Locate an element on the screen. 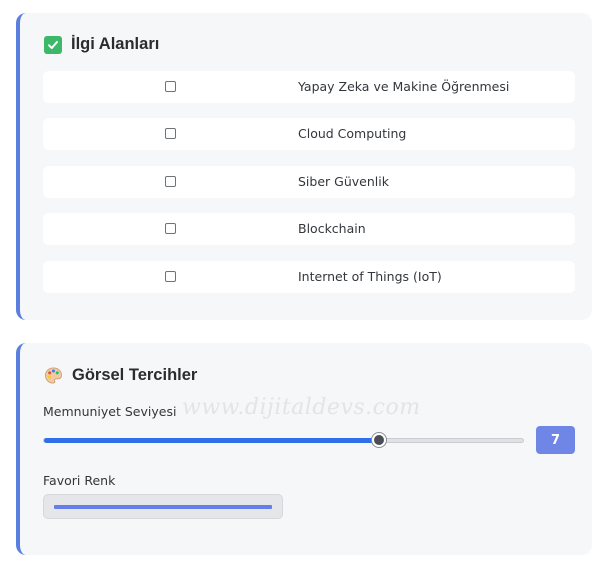 This screenshot has height=574, width=603. favorite-color-label: Favori Renk is located at coordinates (79, 480).